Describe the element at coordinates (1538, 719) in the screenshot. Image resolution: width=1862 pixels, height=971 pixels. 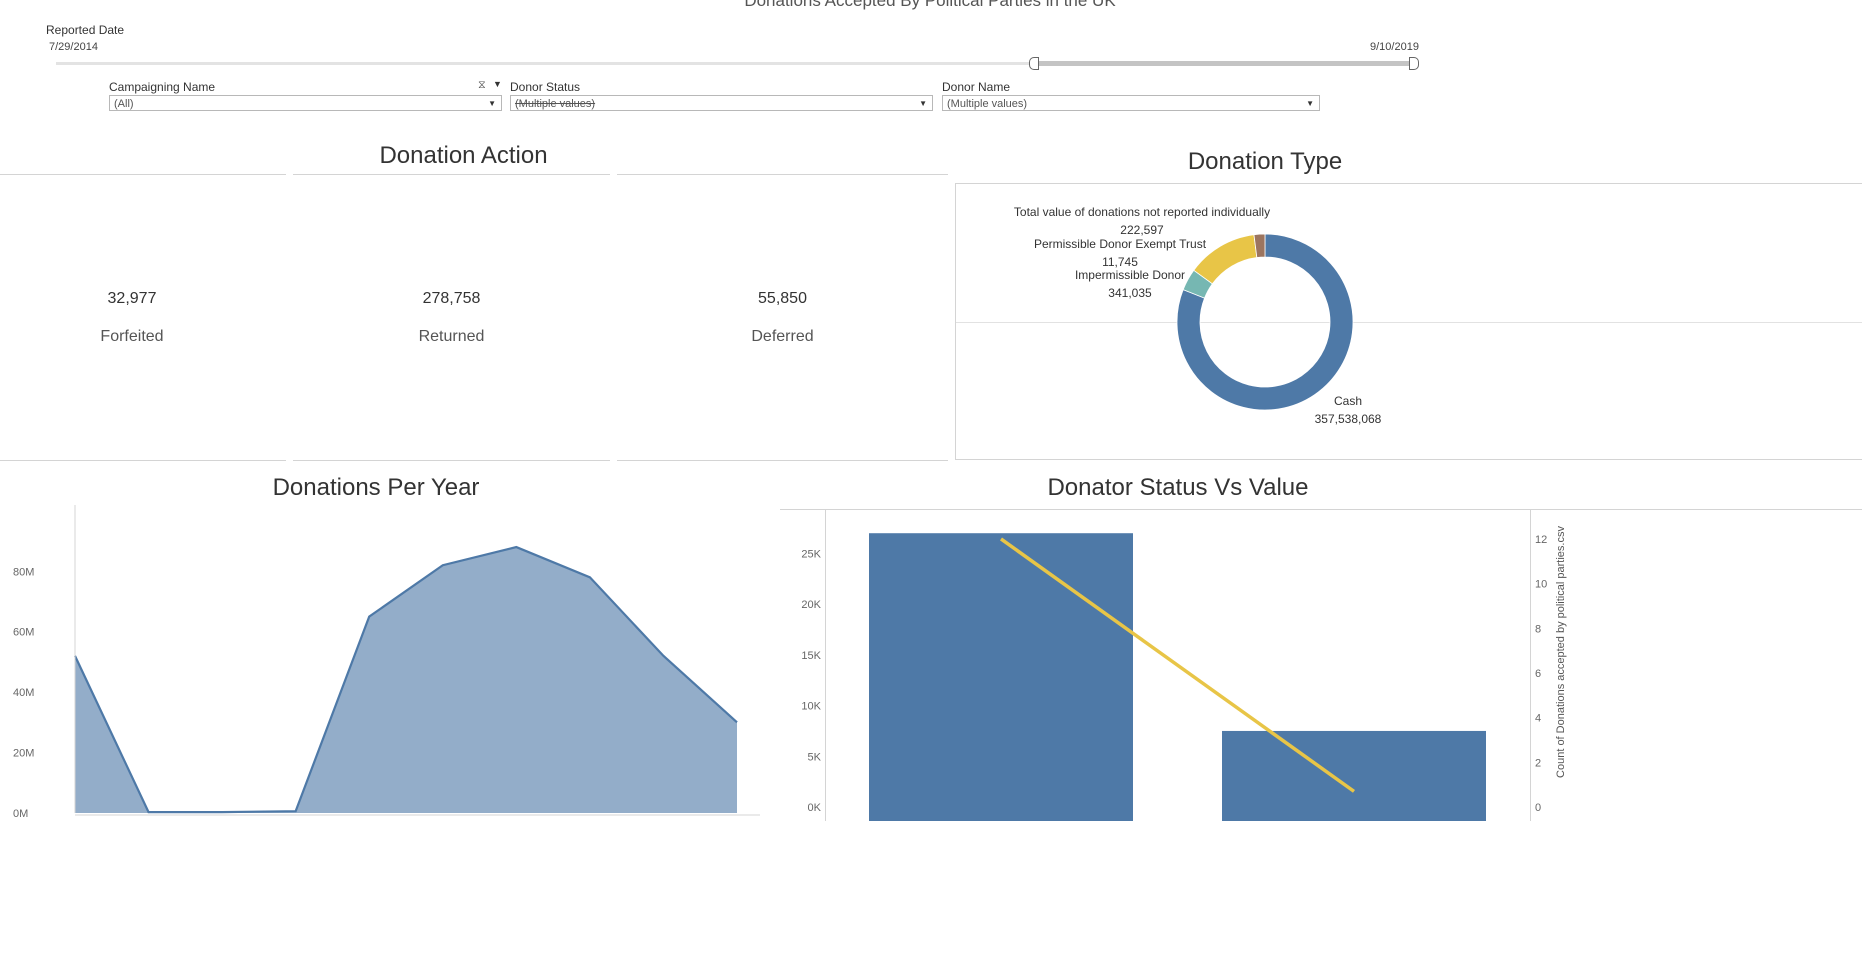
I see `y-tick-label-right: 4` at that location.